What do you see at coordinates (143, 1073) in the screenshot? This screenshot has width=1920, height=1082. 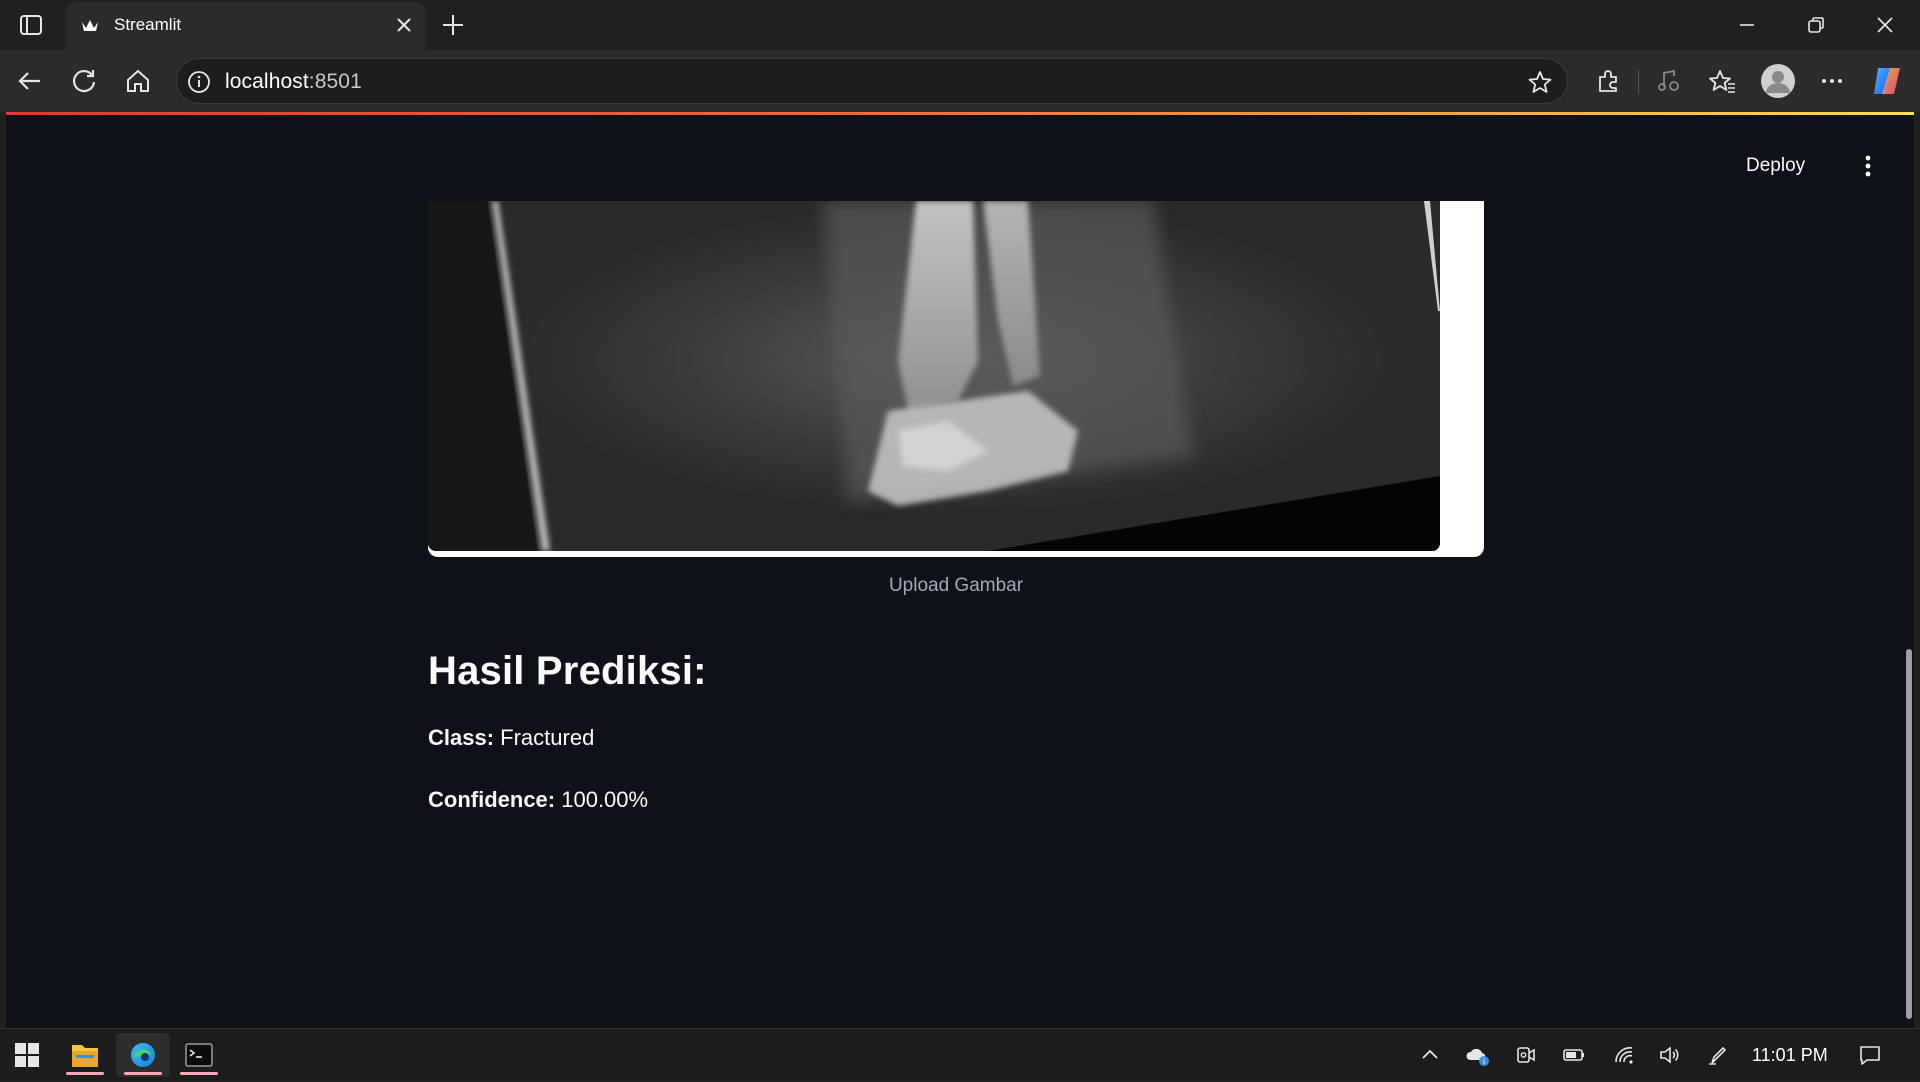 I see `active-indicator` at bounding box center [143, 1073].